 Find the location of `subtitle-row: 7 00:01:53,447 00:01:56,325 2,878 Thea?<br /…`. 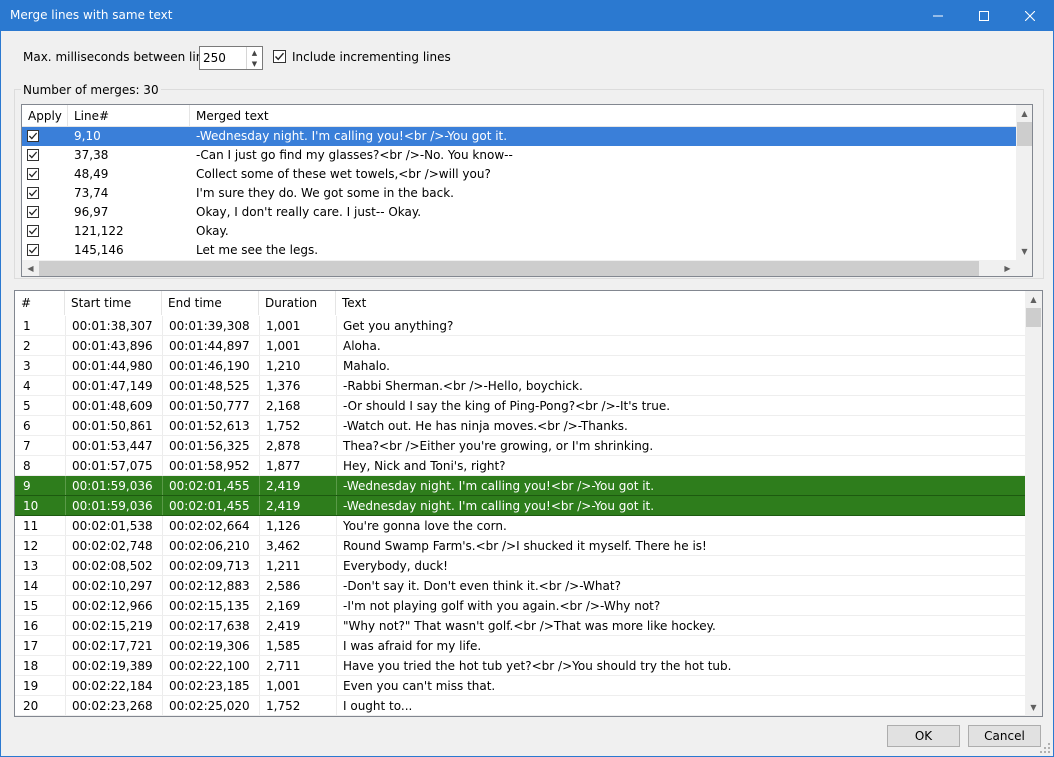

subtitle-row: 7 00:01:53,447 00:01:56,325 2,878 Thea?<br /… is located at coordinates (520, 446).